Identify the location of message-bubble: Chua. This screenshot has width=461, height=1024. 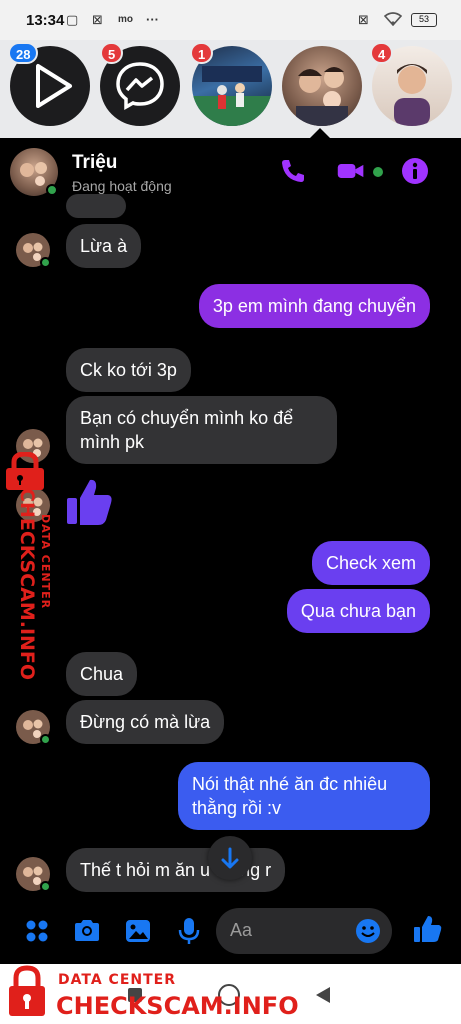
(102, 674).